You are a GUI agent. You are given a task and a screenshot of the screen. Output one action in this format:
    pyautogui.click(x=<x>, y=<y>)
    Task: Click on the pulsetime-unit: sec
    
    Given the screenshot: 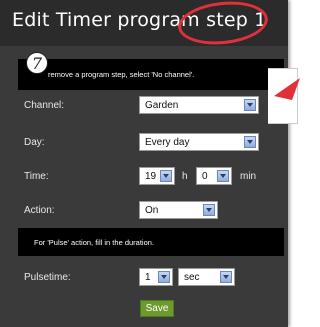 What is the action you would take?
    pyautogui.click(x=192, y=277)
    